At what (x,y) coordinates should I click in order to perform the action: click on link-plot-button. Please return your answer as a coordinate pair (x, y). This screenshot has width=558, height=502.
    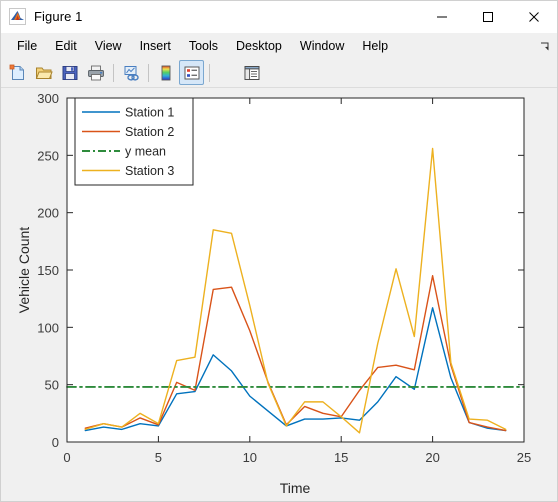
    Looking at the image, I should click on (130, 72).